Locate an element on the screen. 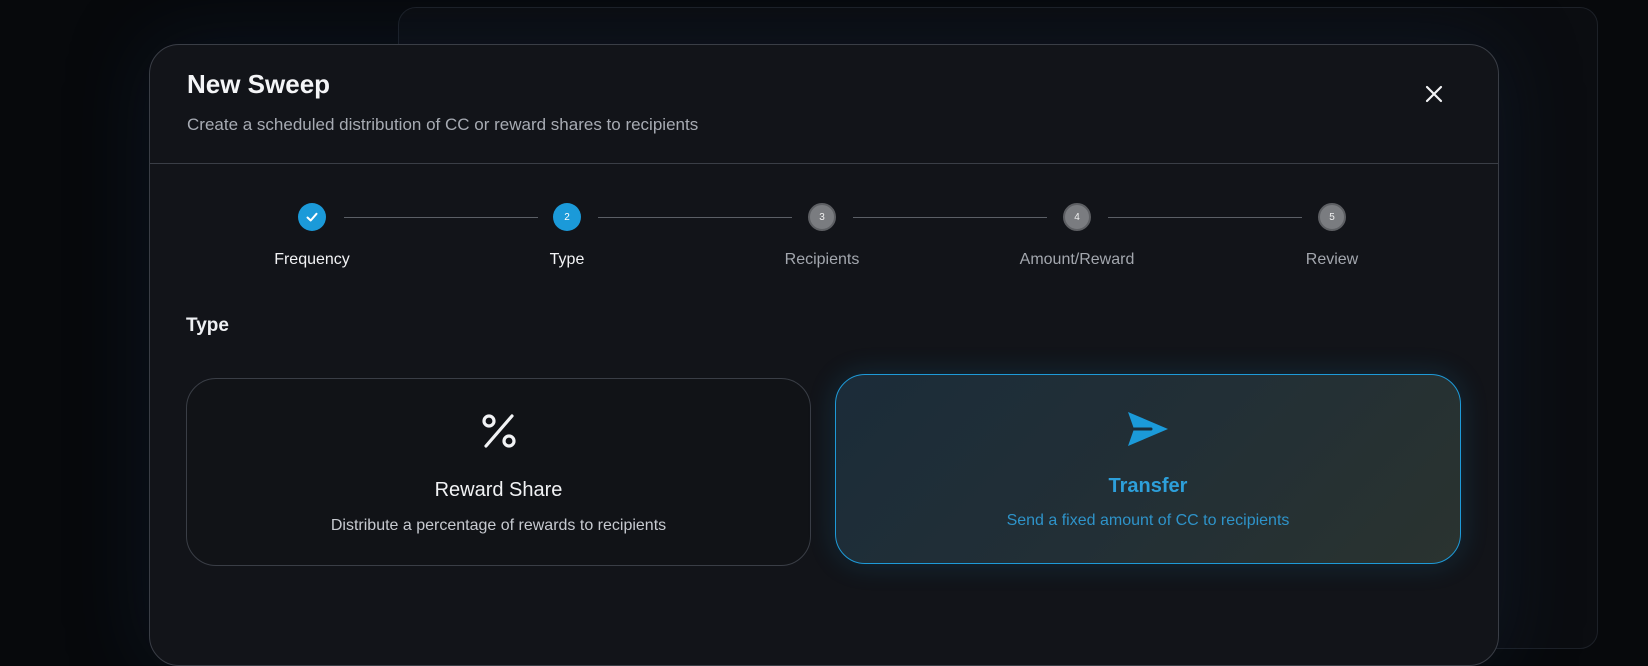 The image size is (1648, 666). step-5-indicator: 5 is located at coordinates (1332, 217).